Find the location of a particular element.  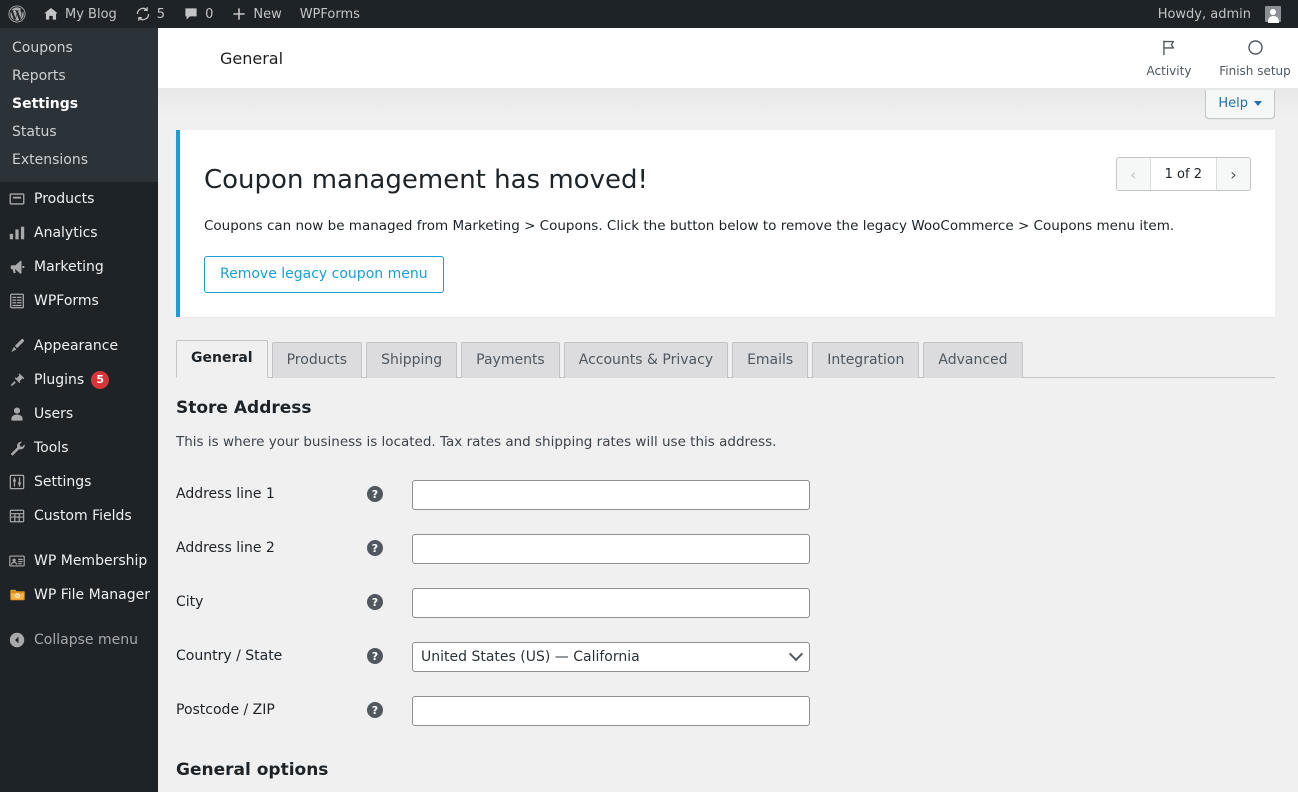

analytics-icon is located at coordinates (17, 233).